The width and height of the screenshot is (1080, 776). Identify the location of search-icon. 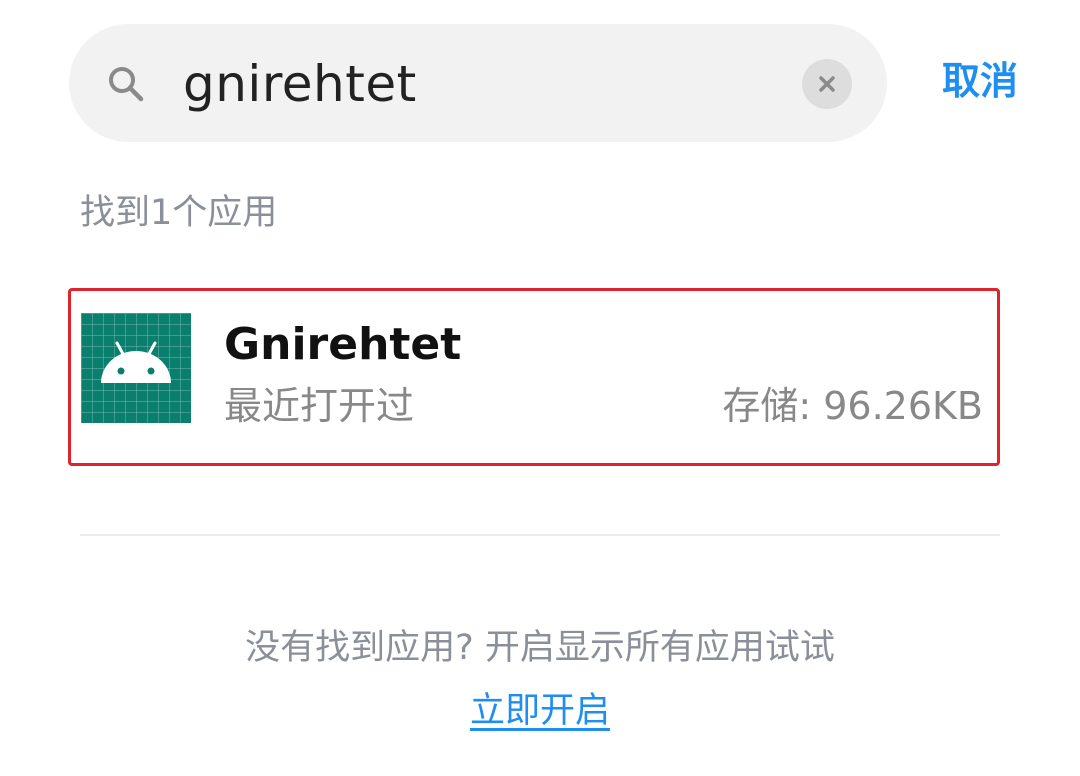
(126, 84).